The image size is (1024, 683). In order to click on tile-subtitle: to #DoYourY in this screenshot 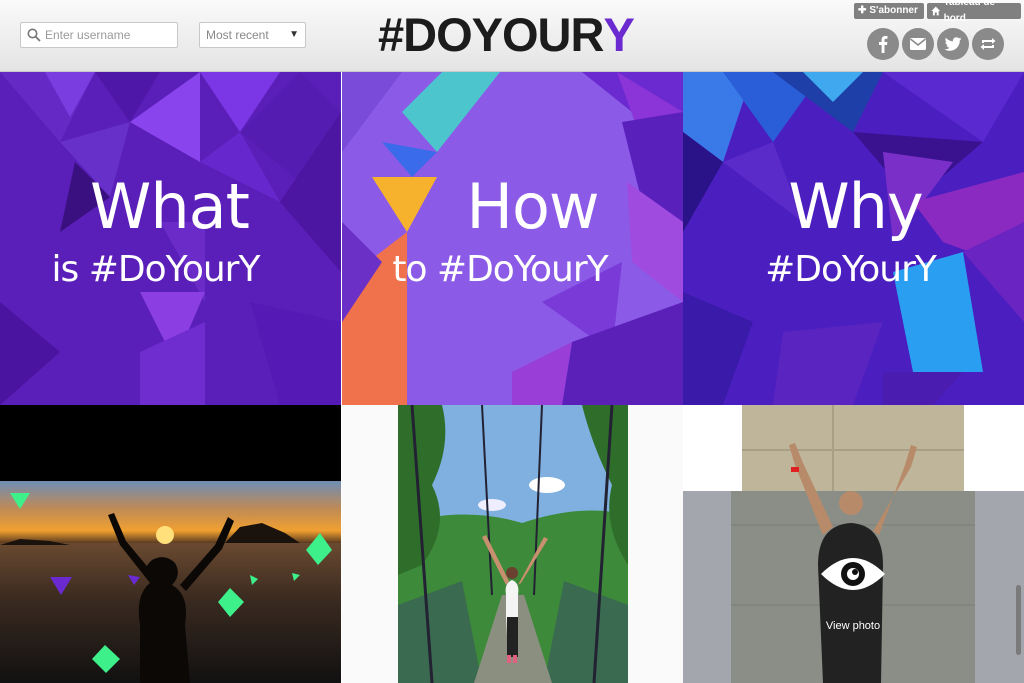, I will do `click(500, 269)`.